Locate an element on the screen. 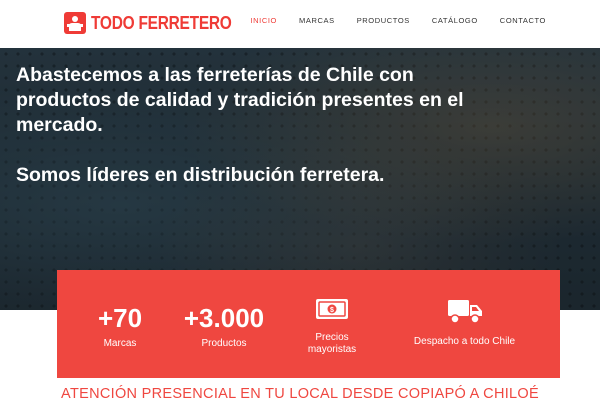 This screenshot has width=600, height=400. stat-shipping-label: Despacho a todo Chile is located at coordinates (464, 341).